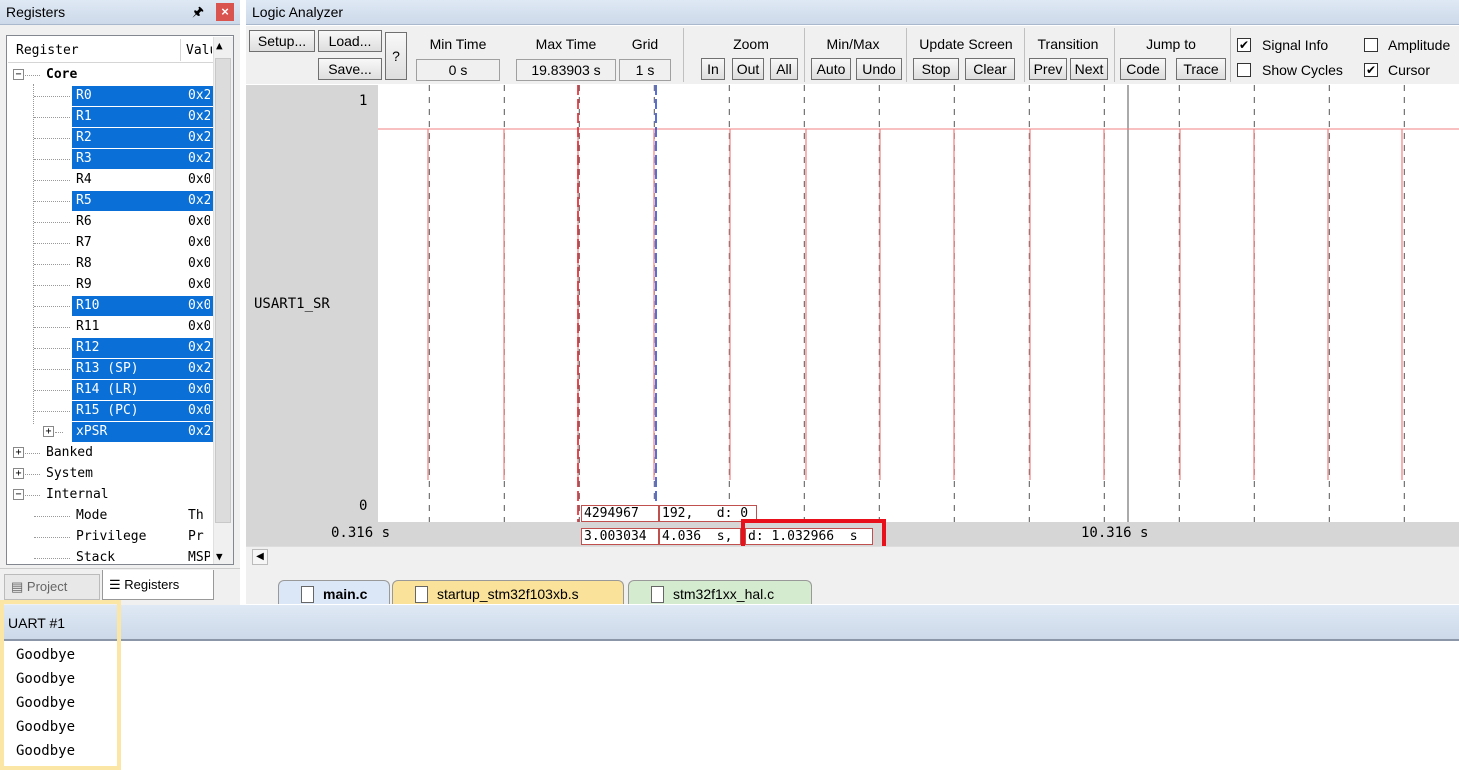 The image size is (1459, 770). Describe the element at coordinates (396, 56) in the screenshot. I see `help-button: ?` at that location.